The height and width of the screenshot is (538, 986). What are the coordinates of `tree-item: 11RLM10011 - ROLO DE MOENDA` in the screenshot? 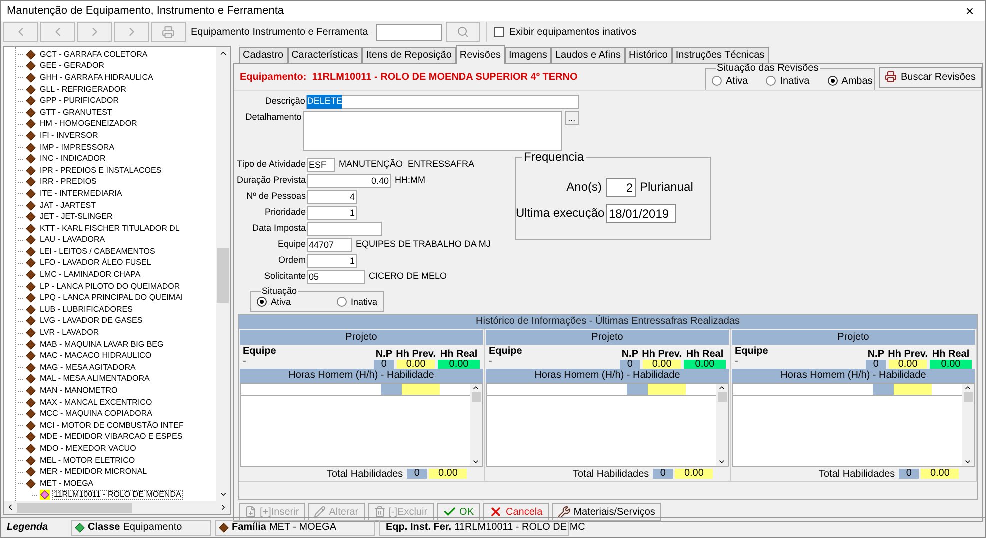 It's located at (117, 495).